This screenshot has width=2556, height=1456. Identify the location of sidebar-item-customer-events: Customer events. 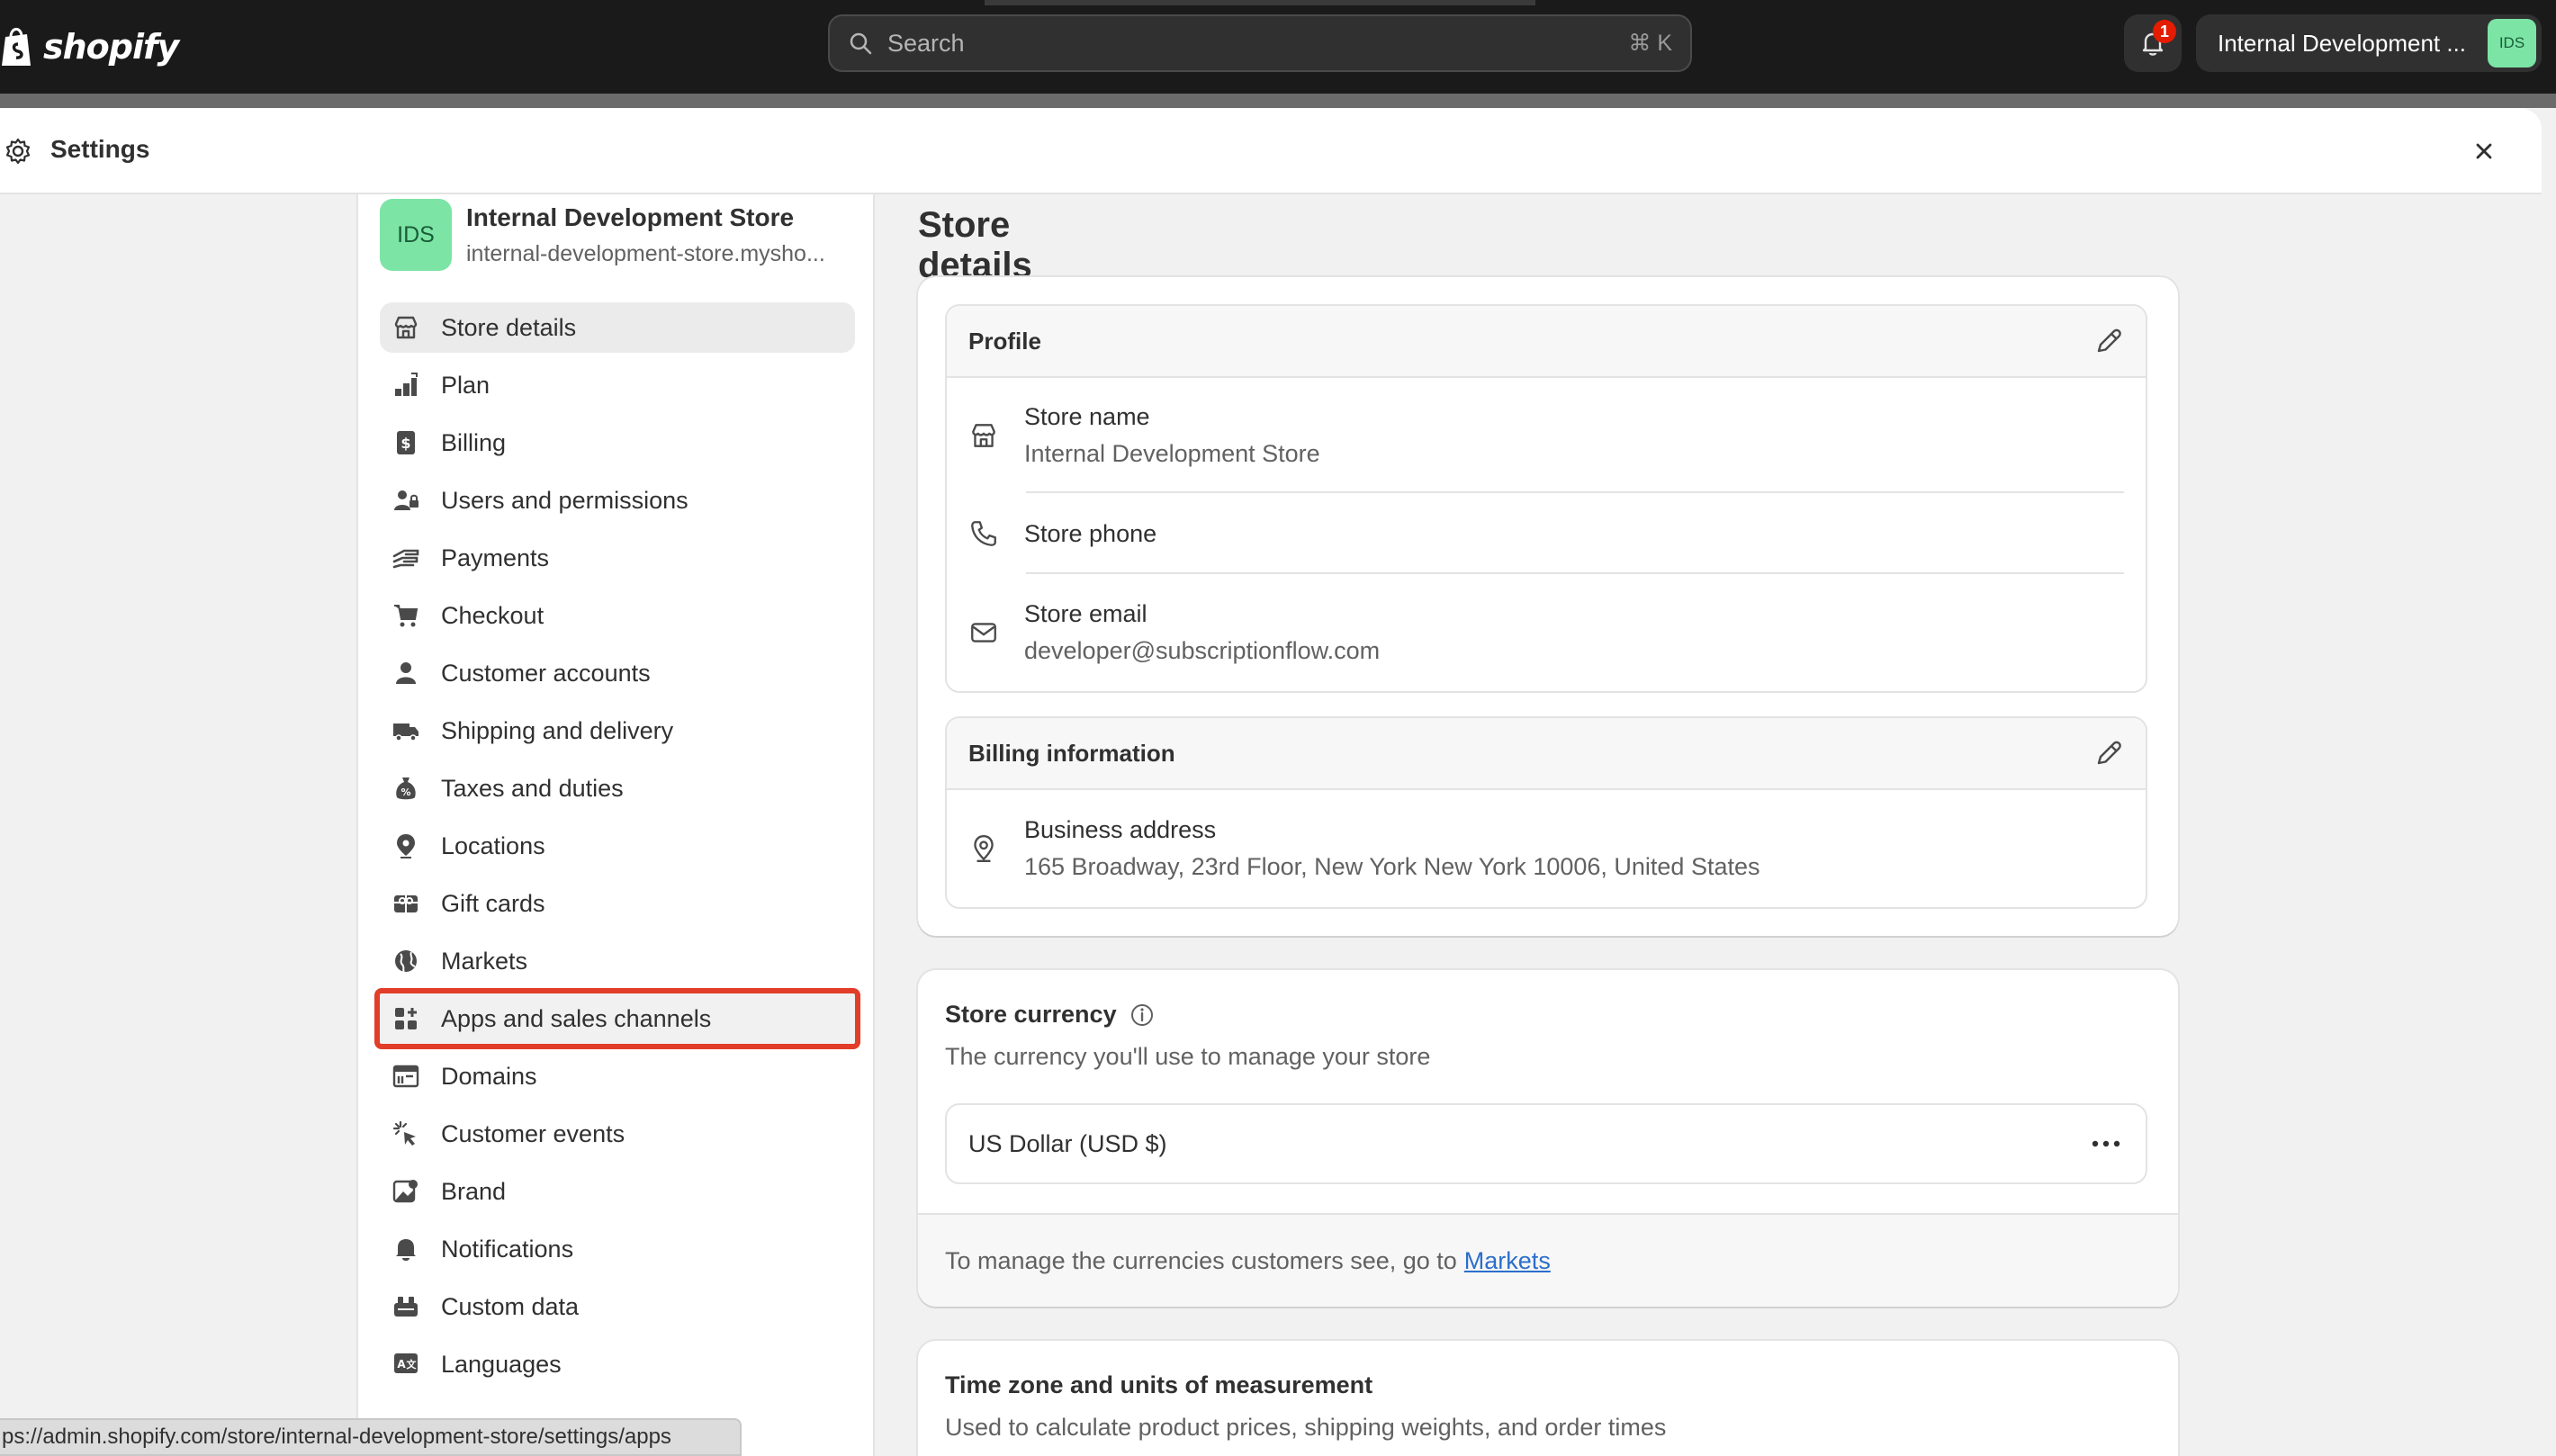
(617, 1134).